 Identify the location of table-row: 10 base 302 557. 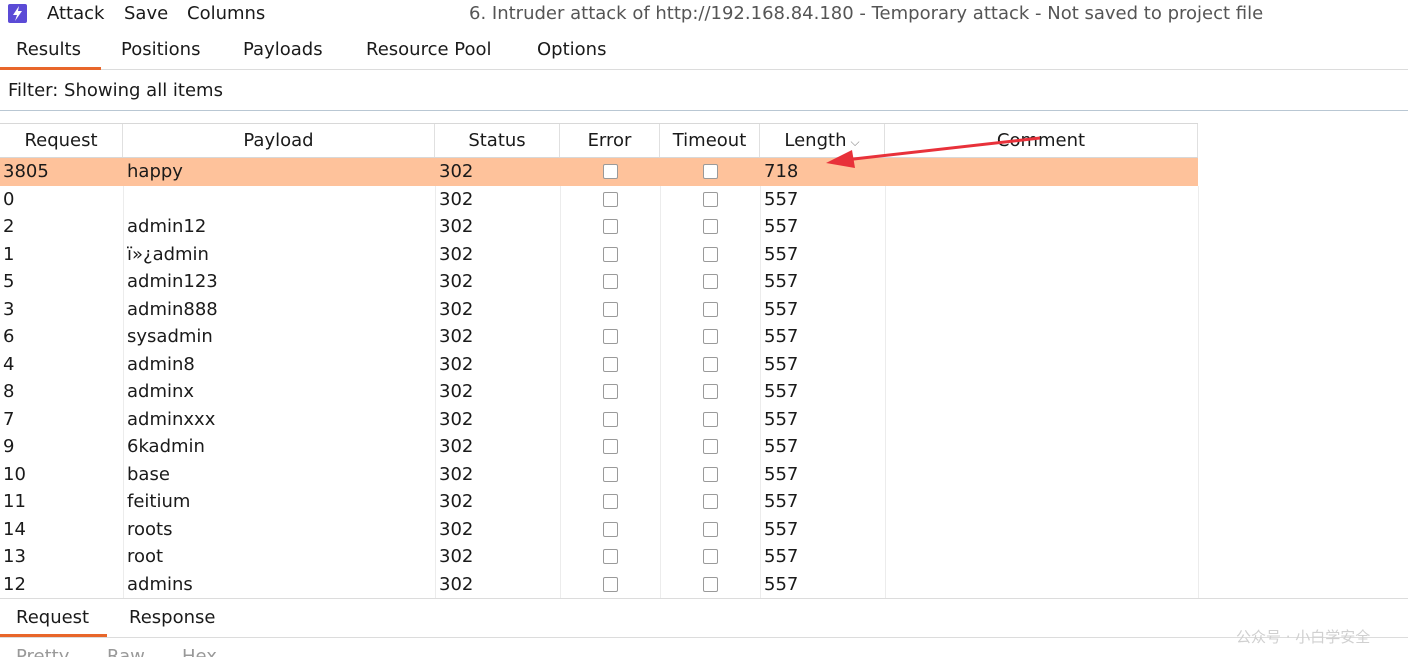
(599, 474).